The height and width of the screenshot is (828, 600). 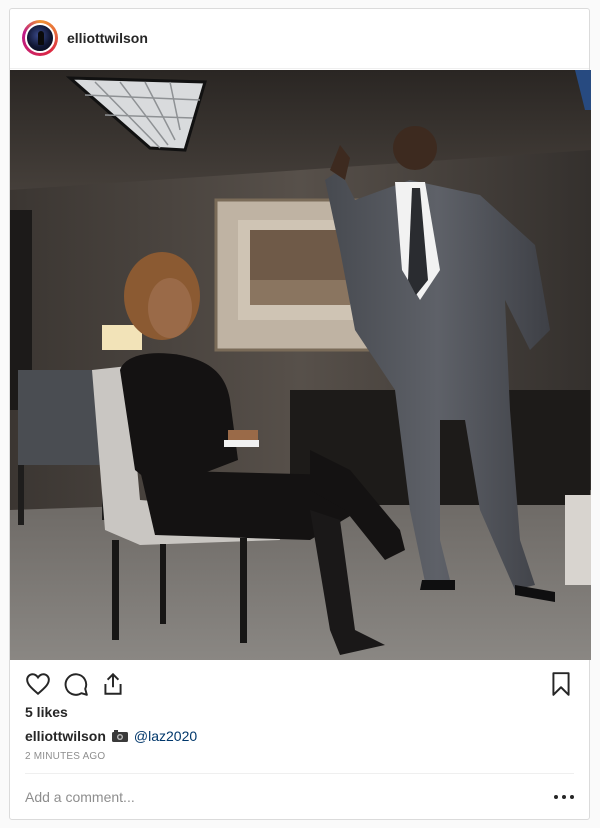 What do you see at coordinates (561, 684) in the screenshot?
I see `bookmark-icon` at bounding box center [561, 684].